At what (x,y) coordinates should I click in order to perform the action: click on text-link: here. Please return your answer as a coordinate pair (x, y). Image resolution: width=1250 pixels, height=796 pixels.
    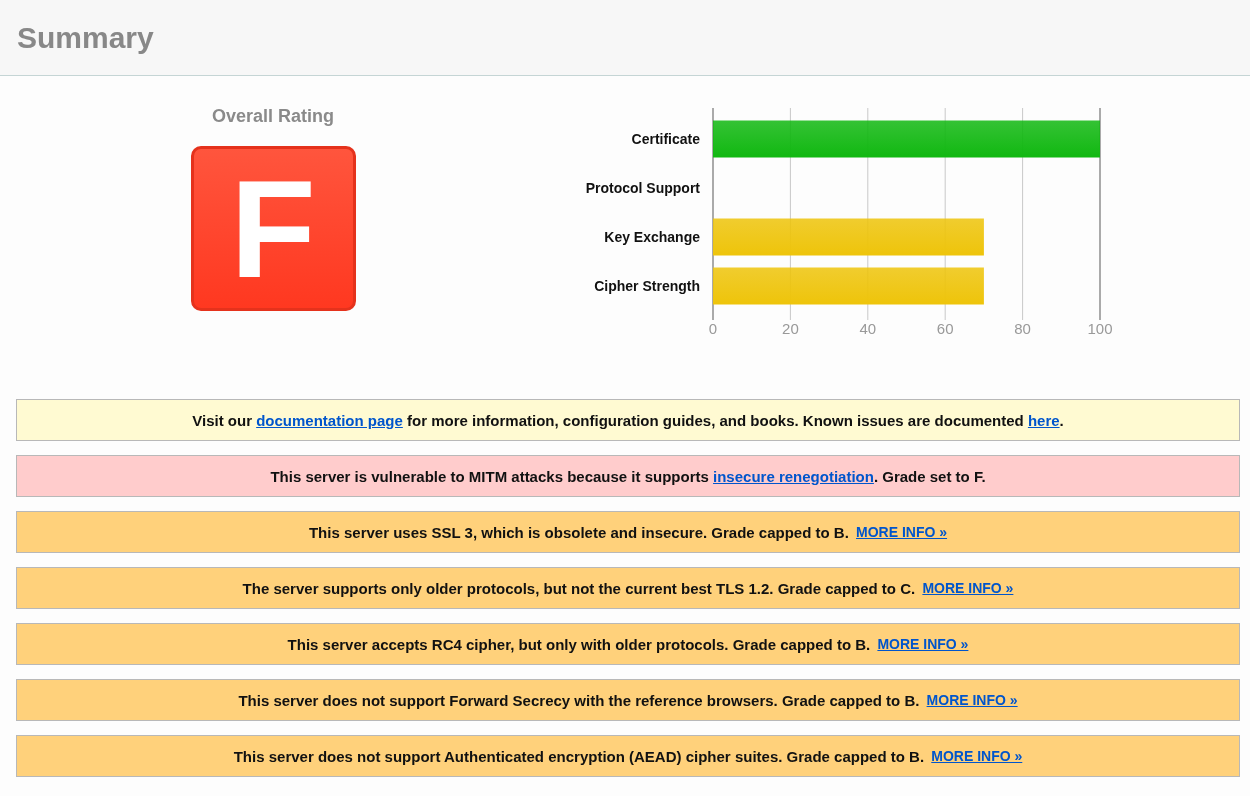
    Looking at the image, I should click on (1043, 420).